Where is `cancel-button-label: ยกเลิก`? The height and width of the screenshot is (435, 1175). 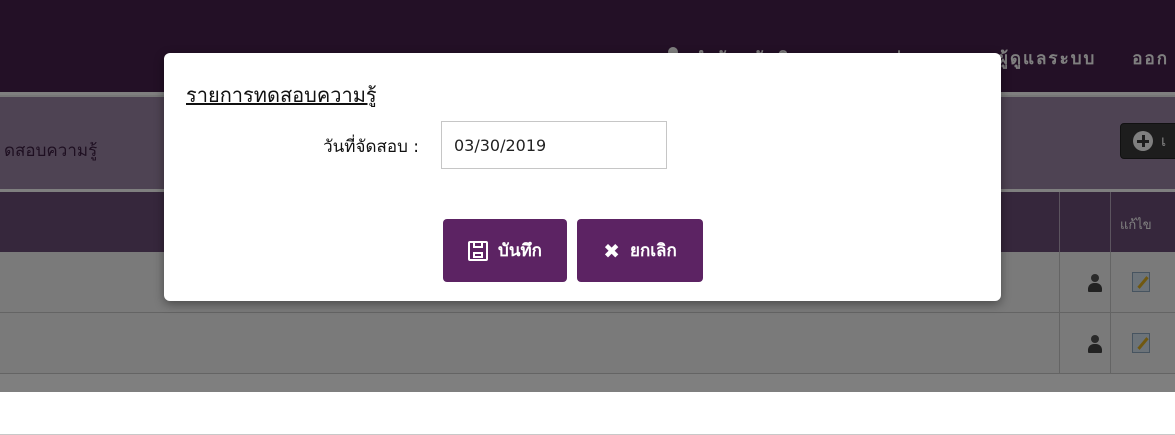 cancel-button-label: ยกเลิก is located at coordinates (653, 251).